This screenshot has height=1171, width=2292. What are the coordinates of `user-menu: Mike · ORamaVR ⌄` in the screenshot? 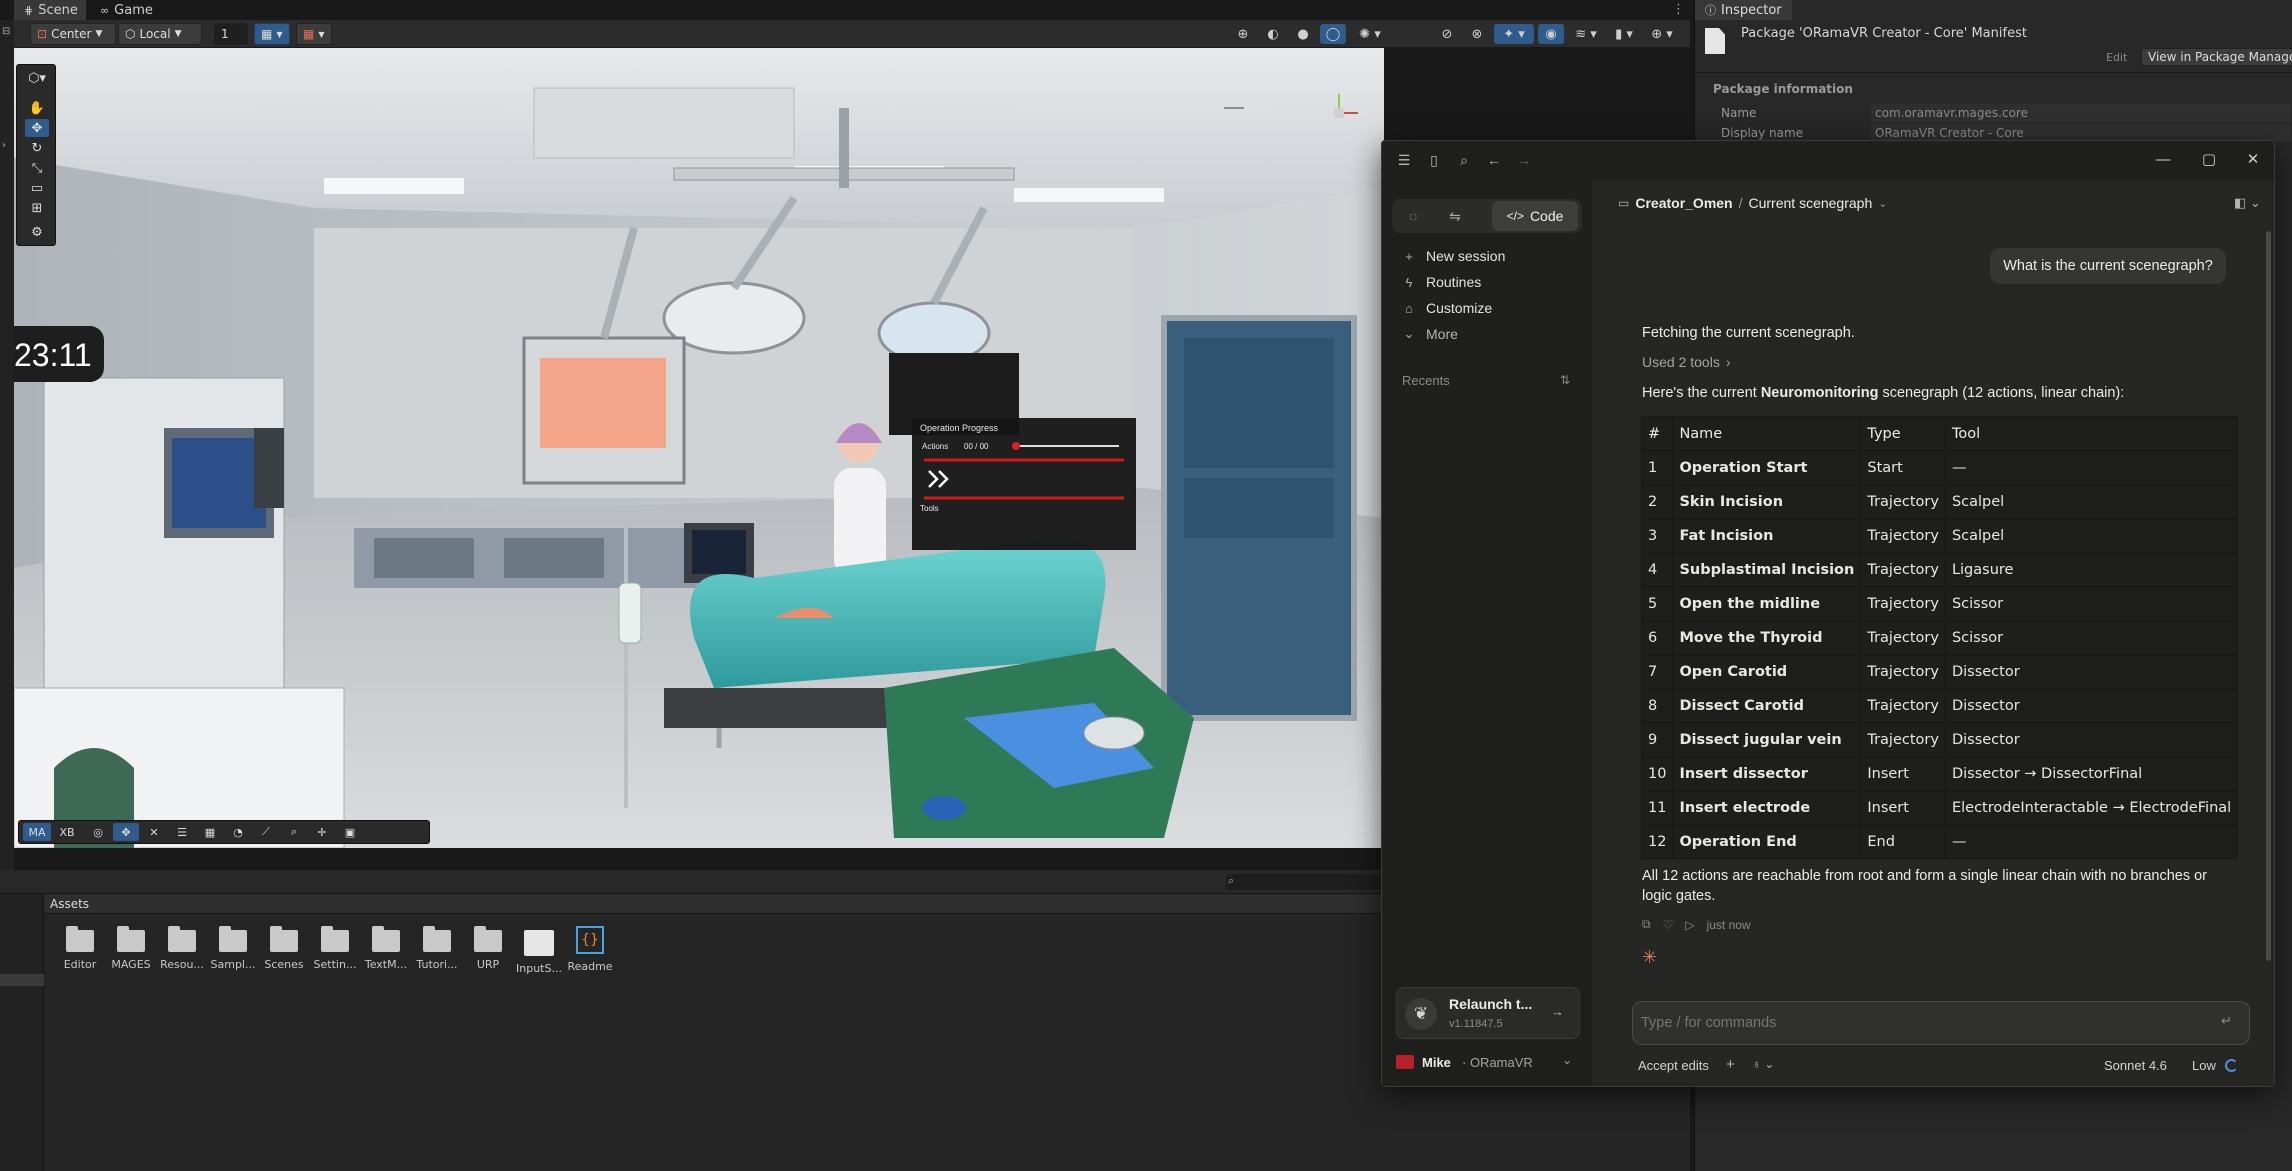 It's located at (1488, 1063).